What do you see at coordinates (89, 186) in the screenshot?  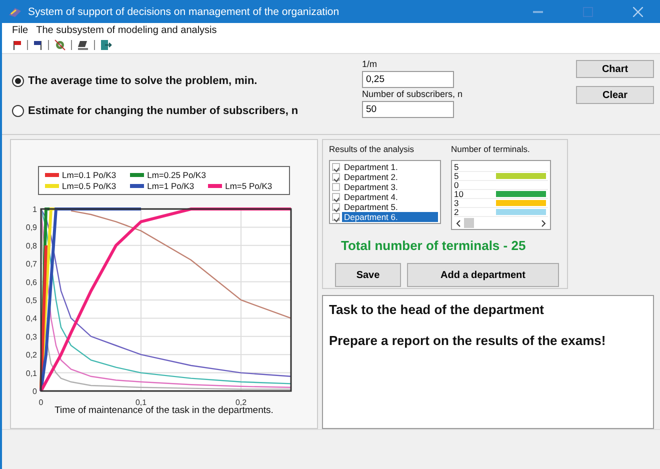 I see `legend-label: Lm=0.5 Po/K3` at bounding box center [89, 186].